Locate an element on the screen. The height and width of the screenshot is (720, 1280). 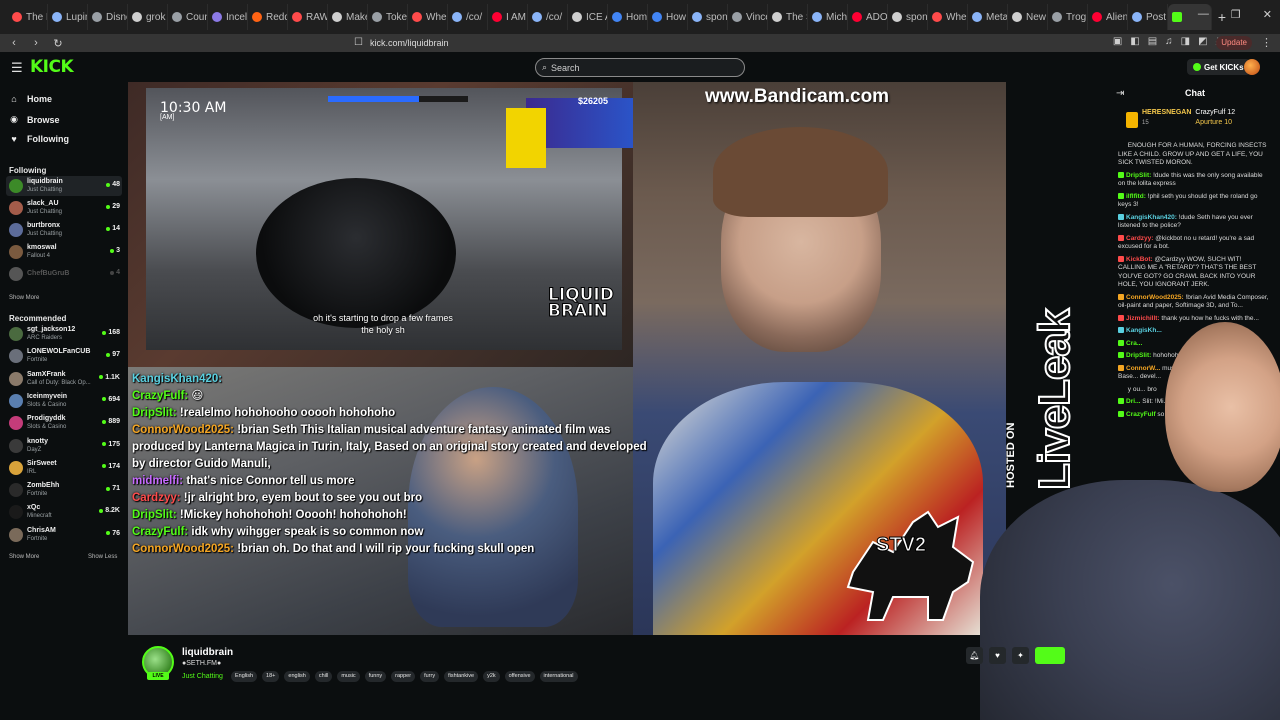
music-icon: ♫ is located at coordinates (1169, 41).